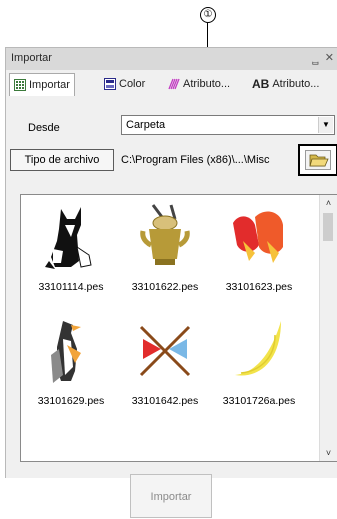 This screenshot has width=337, height=519. I want to click on wolf-embroidery-icon, so click(68, 238).